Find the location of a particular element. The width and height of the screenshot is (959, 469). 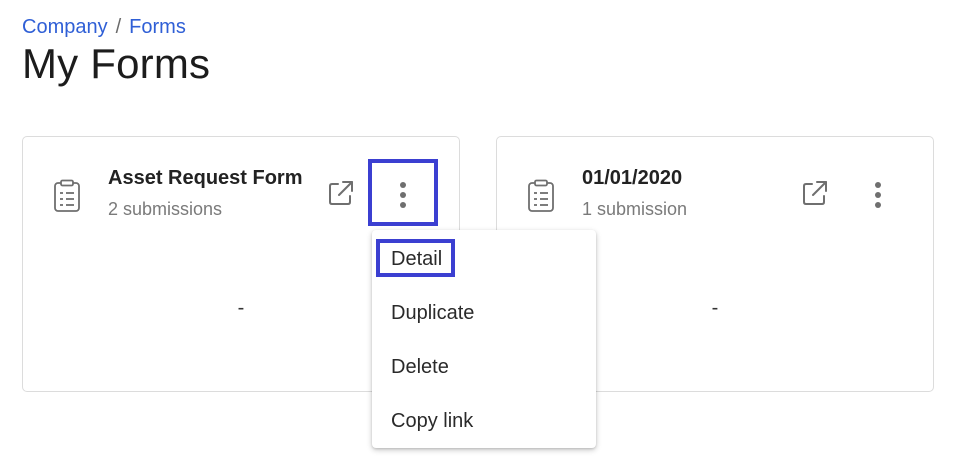

menu-item-duplicate: Duplicate is located at coordinates (484, 313).